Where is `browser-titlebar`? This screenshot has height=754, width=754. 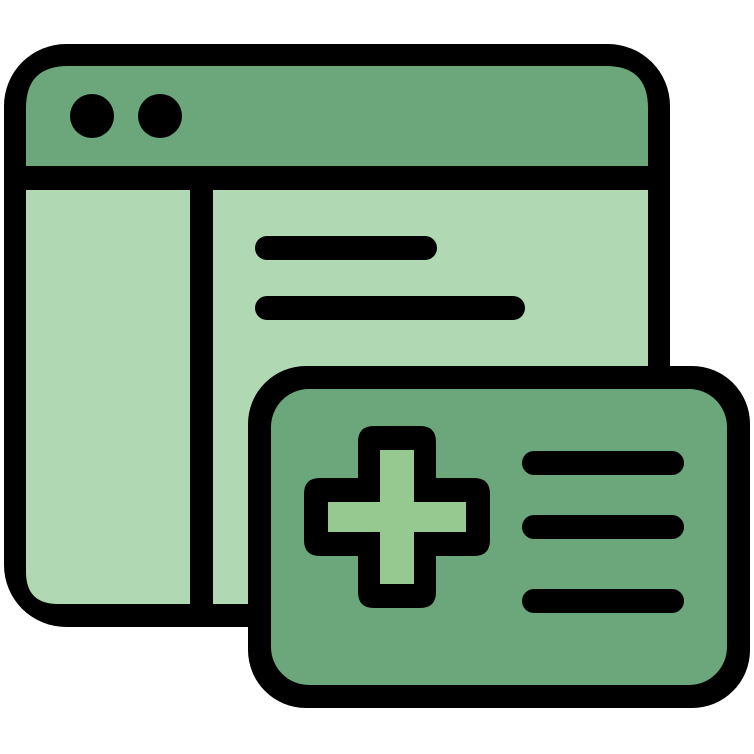
browser-titlebar is located at coordinates (337, 116).